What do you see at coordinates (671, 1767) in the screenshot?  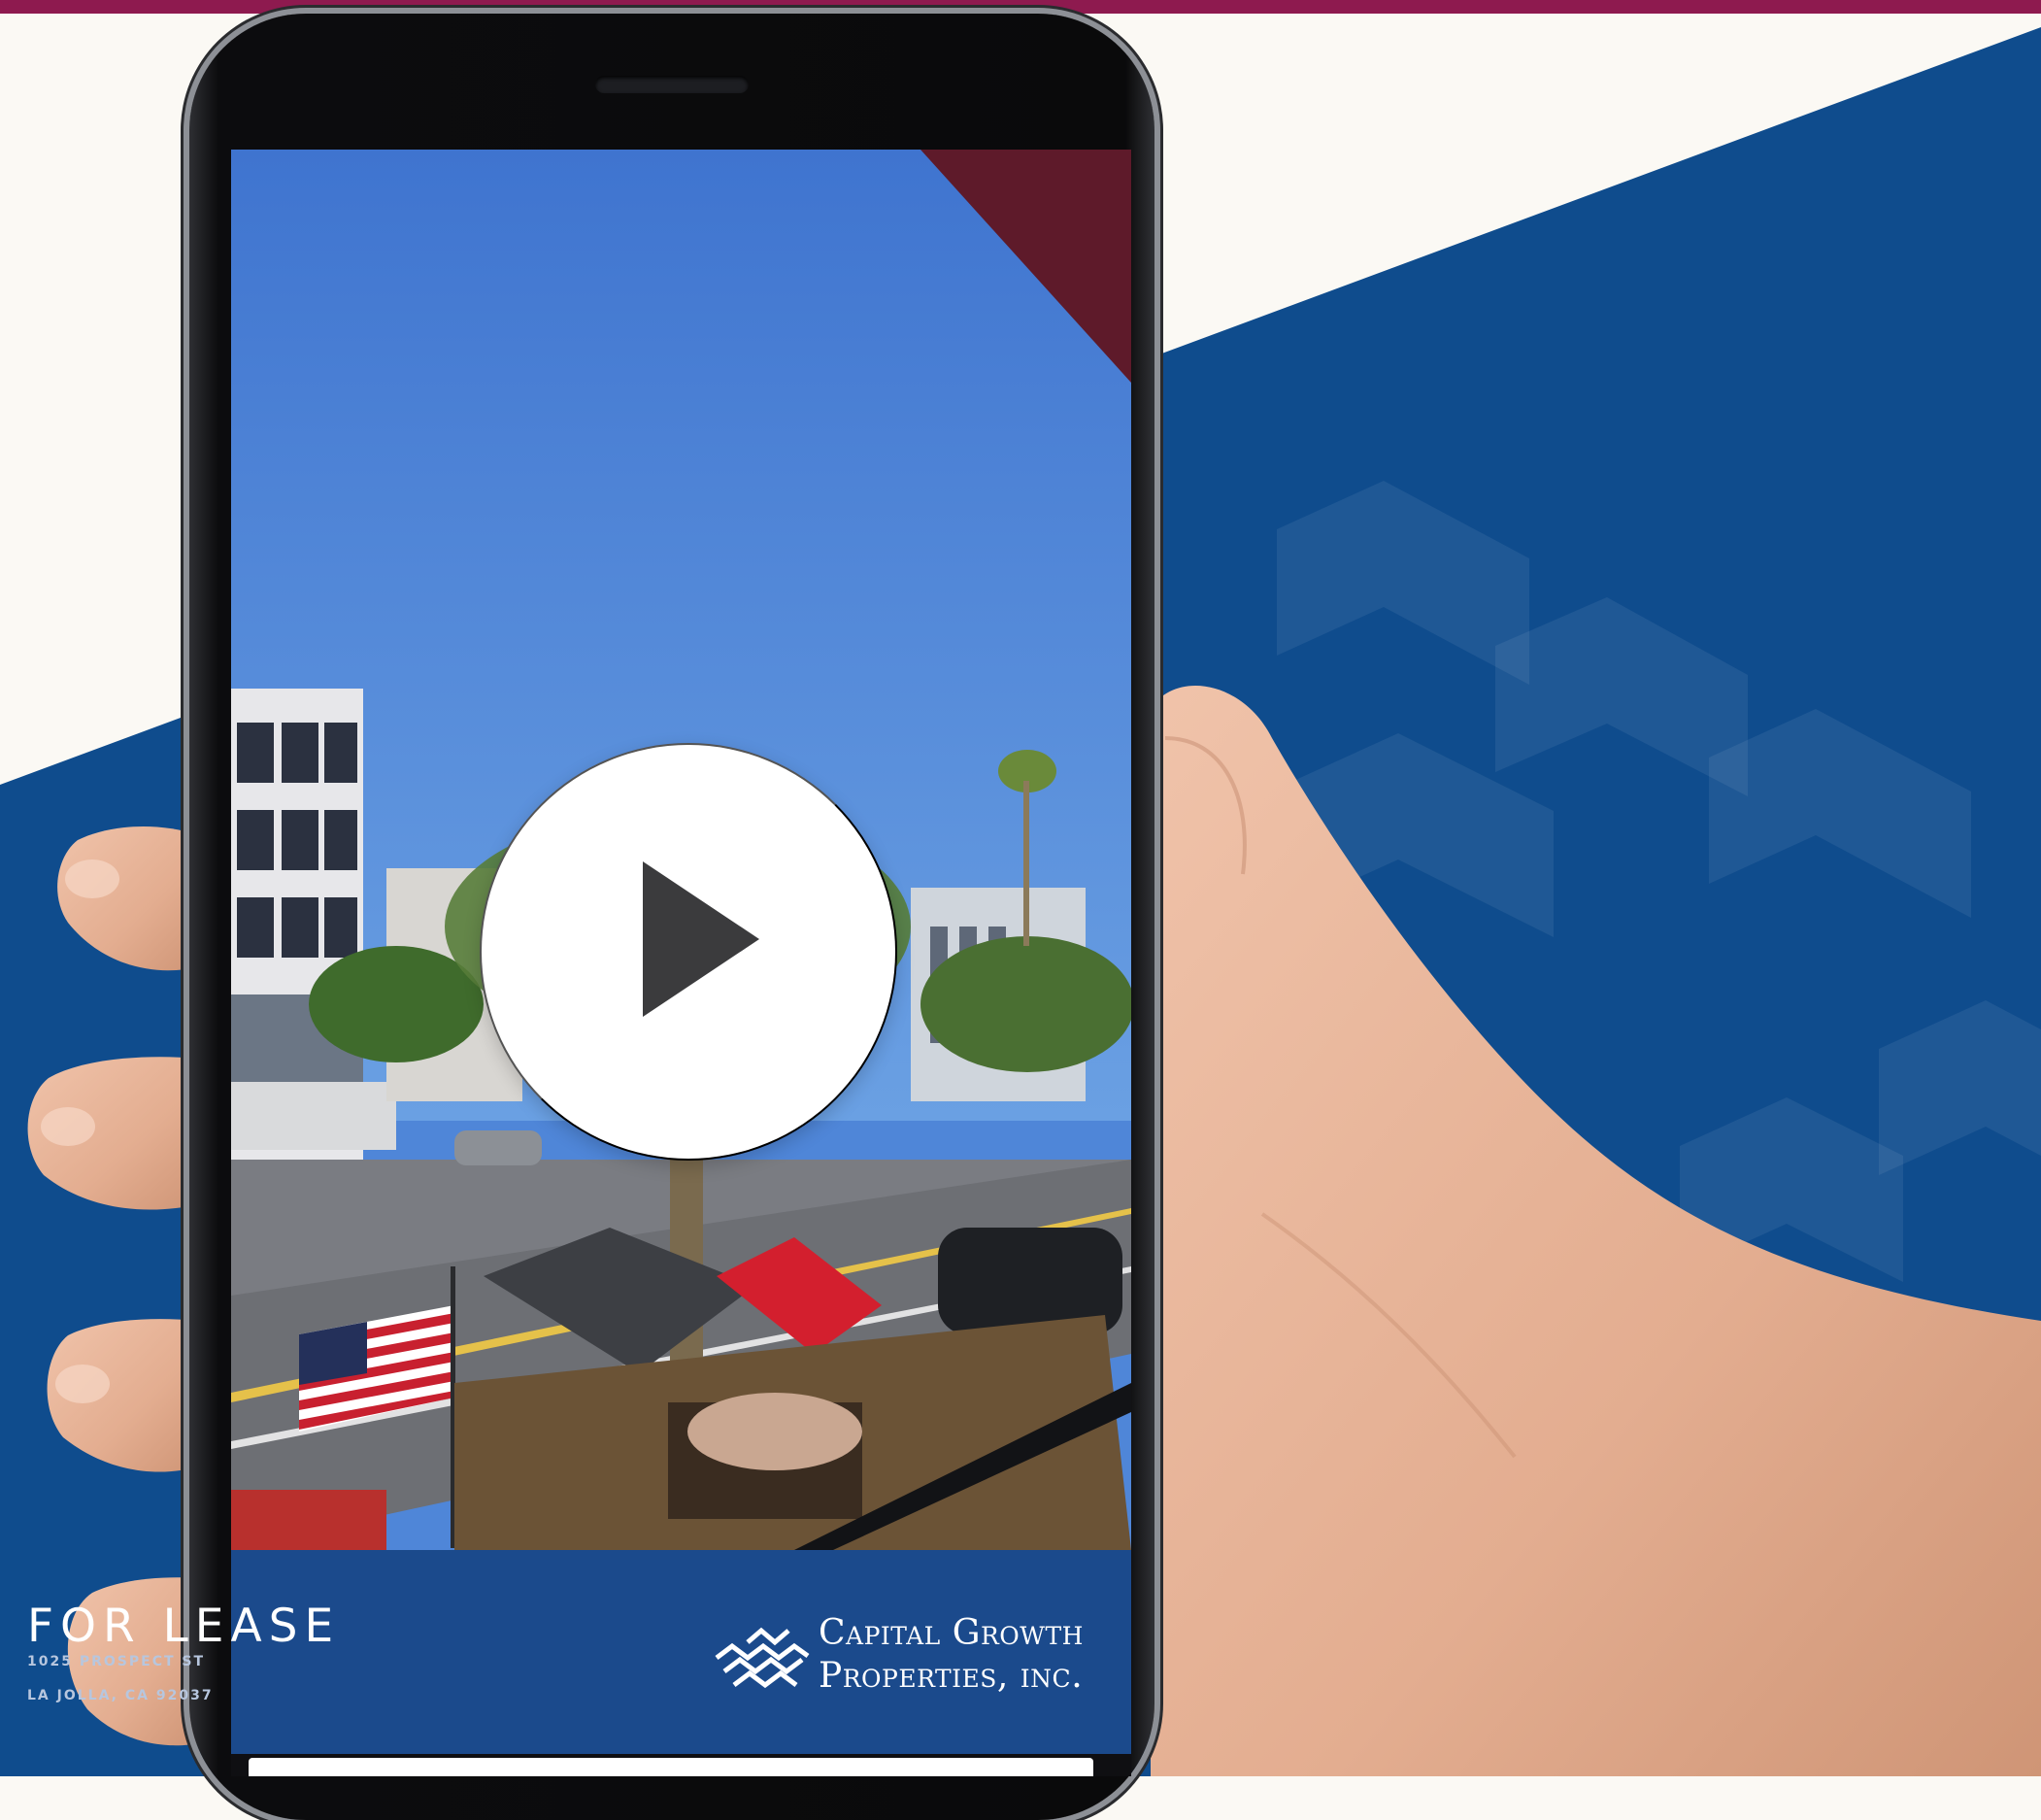 I see `screen-lower-card` at bounding box center [671, 1767].